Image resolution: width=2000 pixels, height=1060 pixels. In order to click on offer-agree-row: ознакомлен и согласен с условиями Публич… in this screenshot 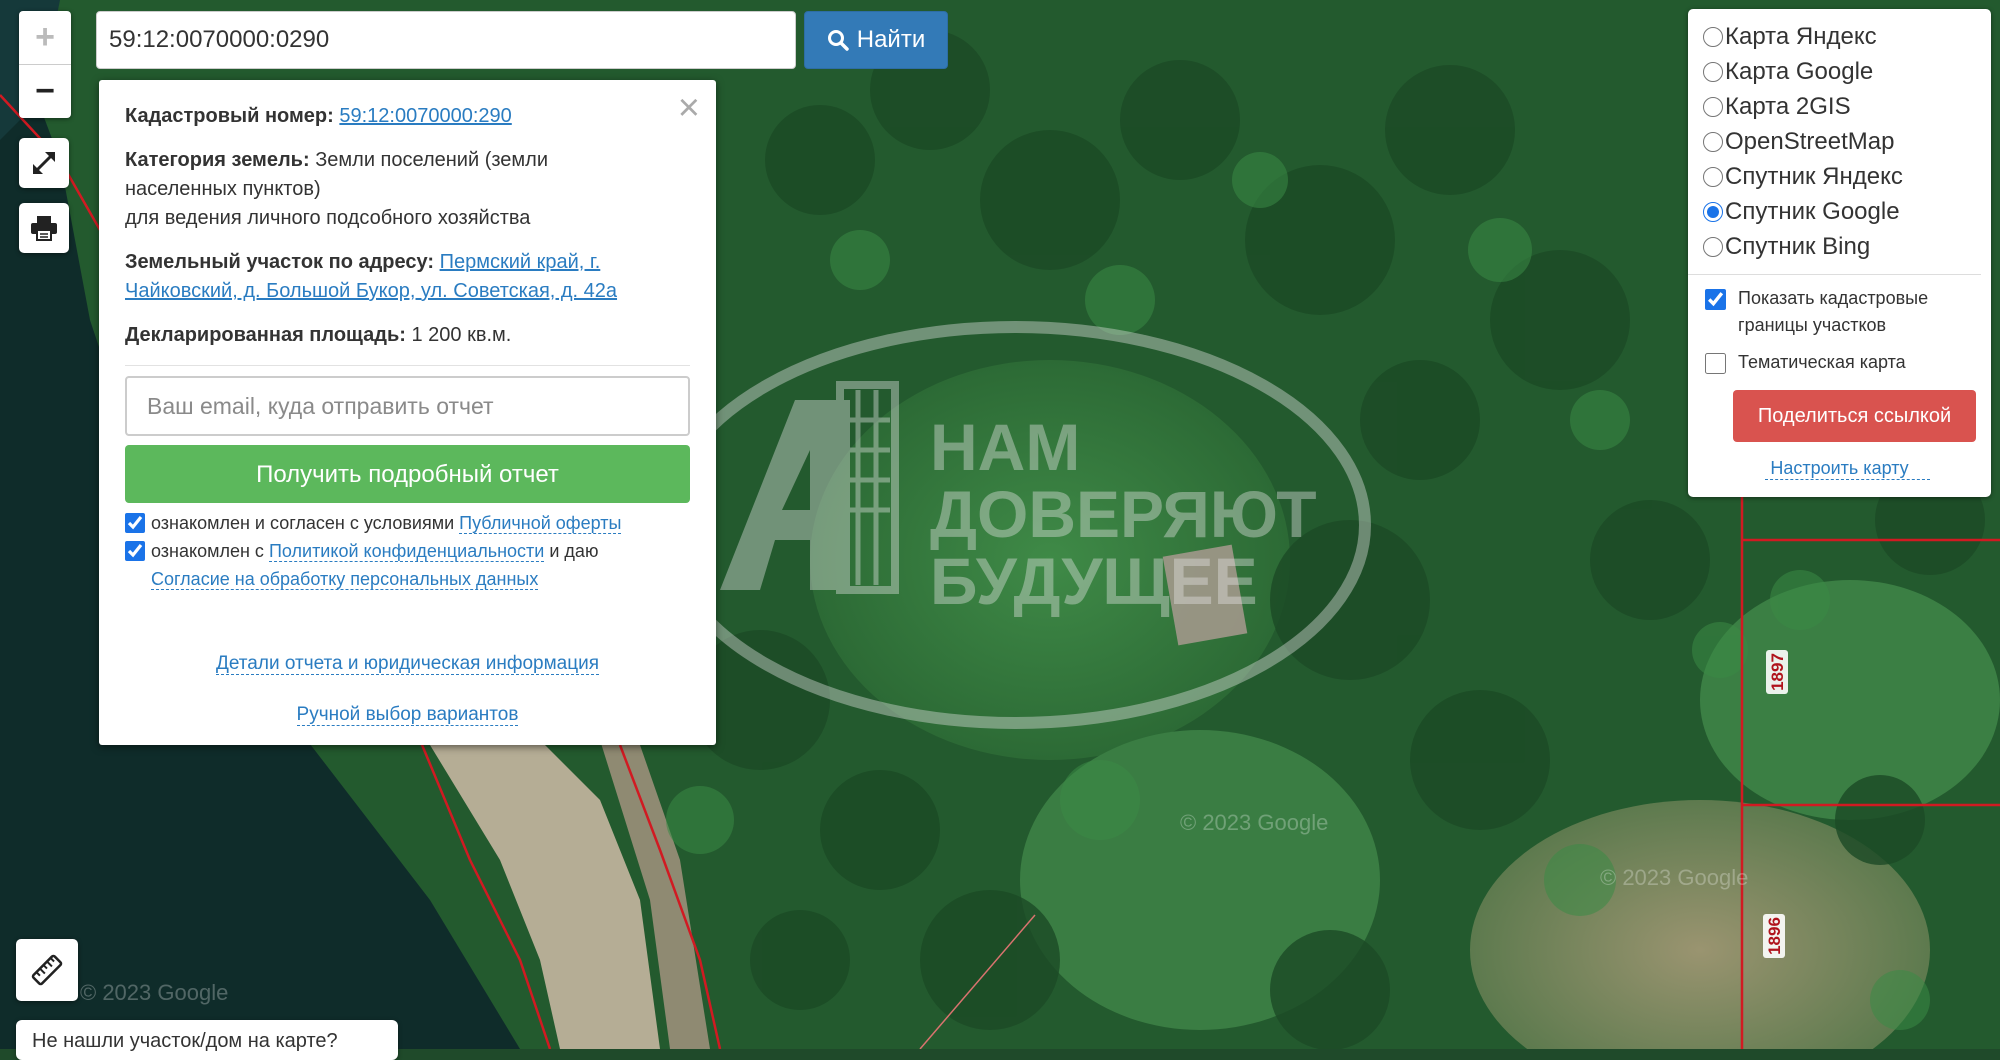, I will do `click(407, 523)`.